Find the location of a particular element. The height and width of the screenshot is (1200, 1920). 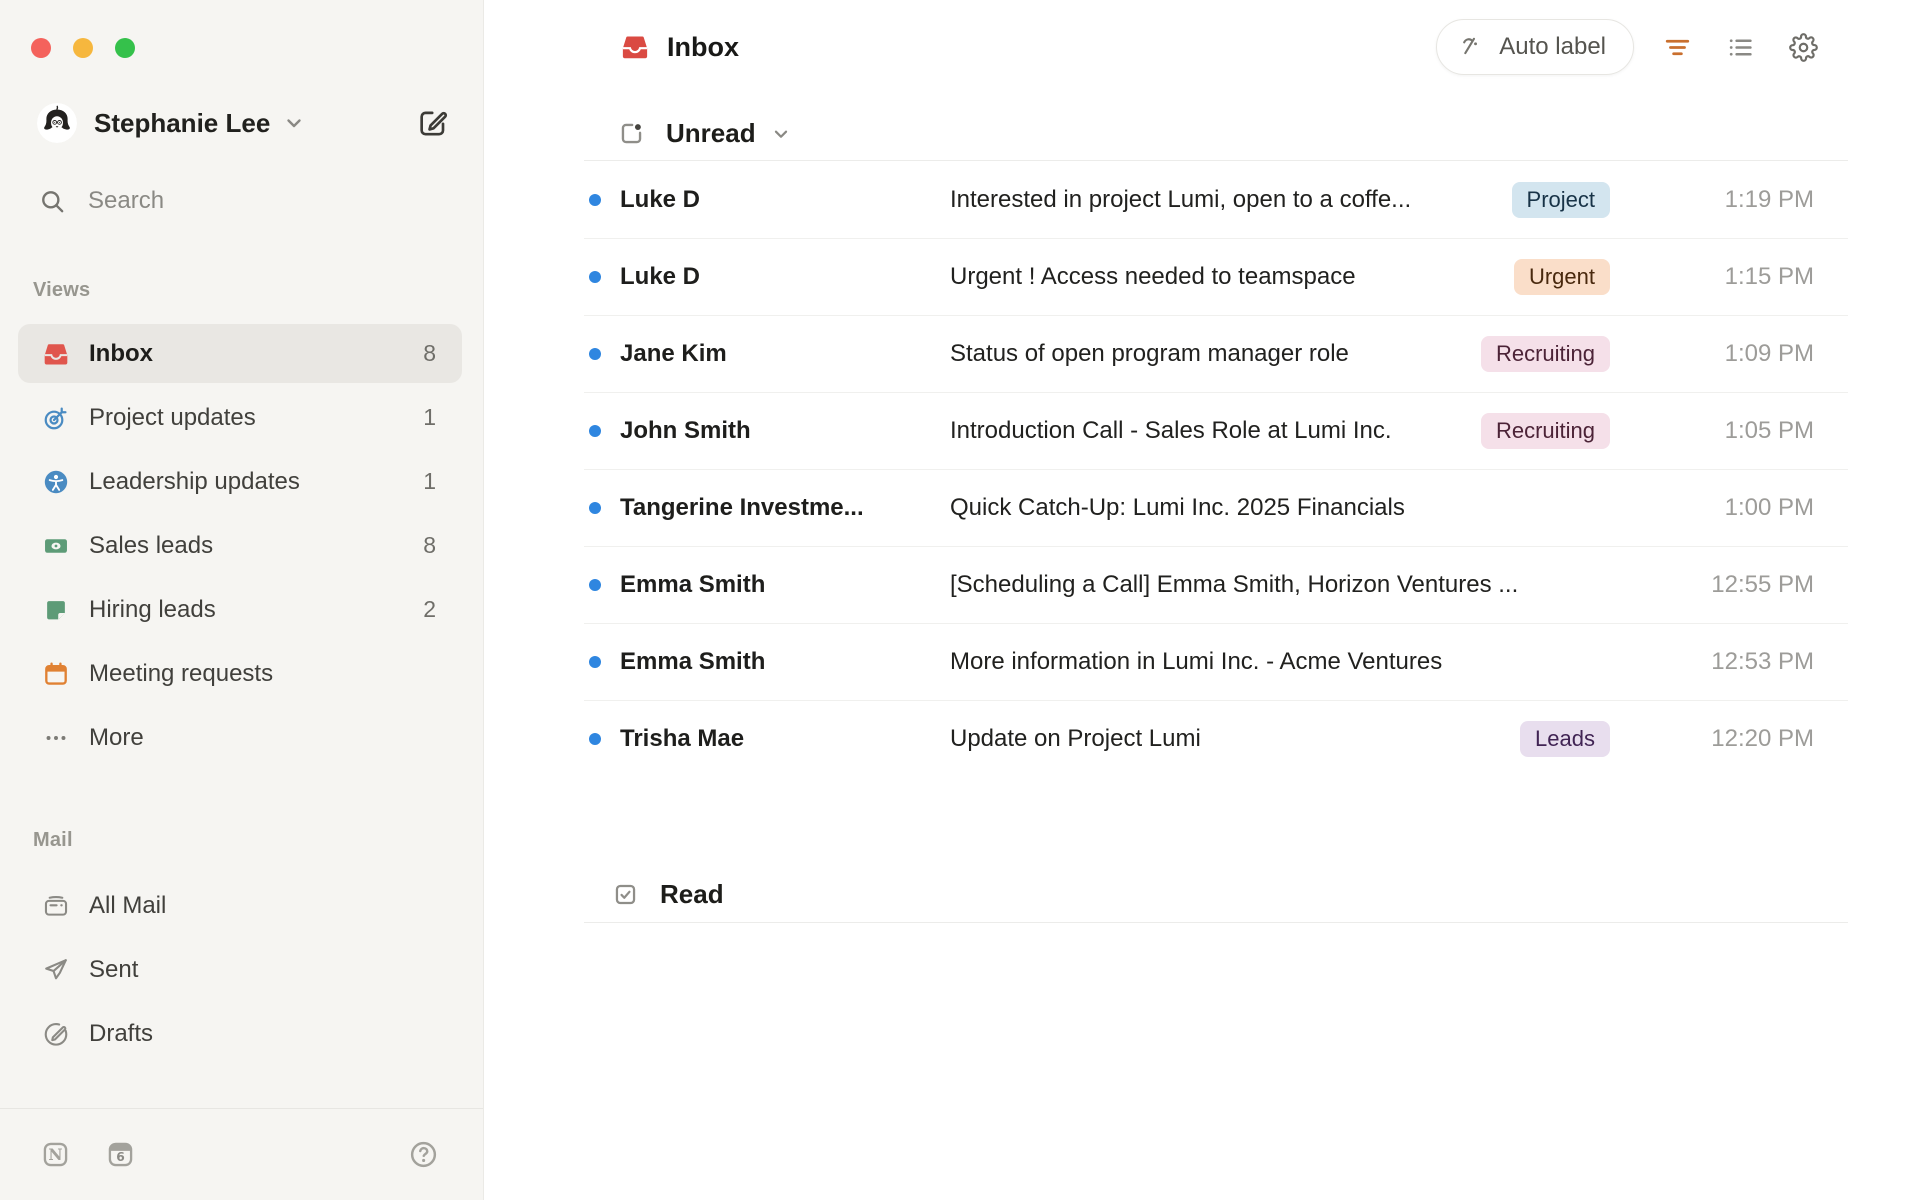

window-controls is located at coordinates (83, 48).